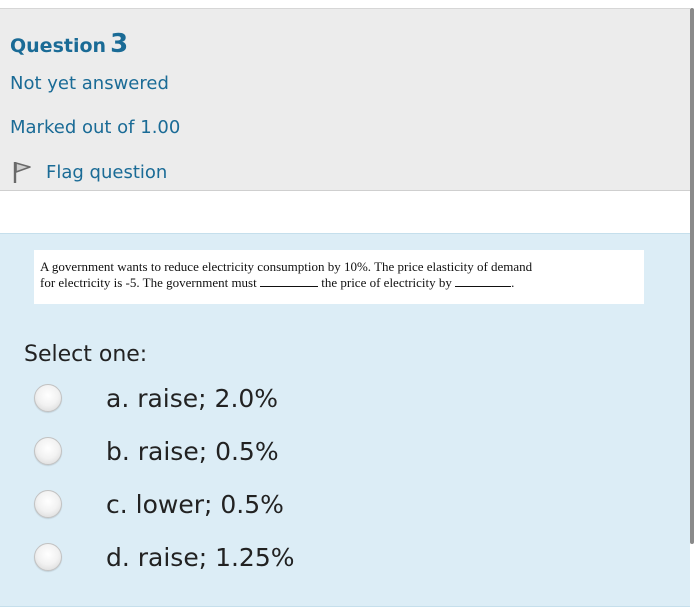 This screenshot has height=611, width=700. I want to click on question-text-line-2c: ., so click(513, 282).